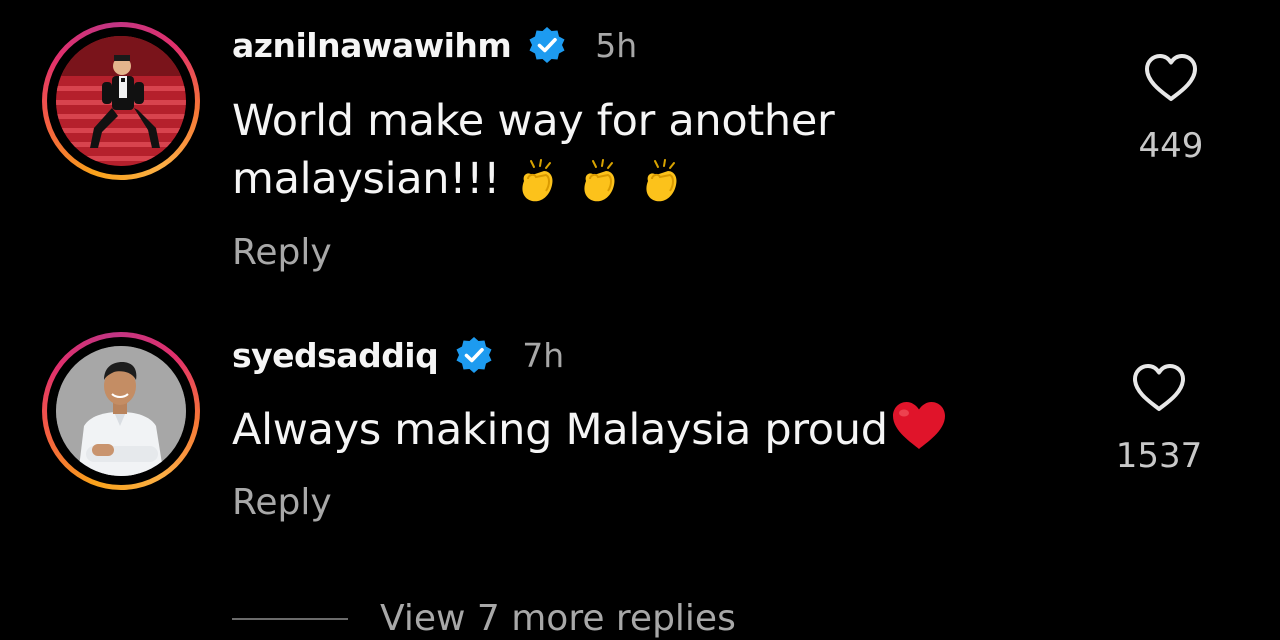 Image resolution: width=1280 pixels, height=640 pixels. Describe the element at coordinates (372, 45) in the screenshot. I see `username: aznilnawawihm` at that location.